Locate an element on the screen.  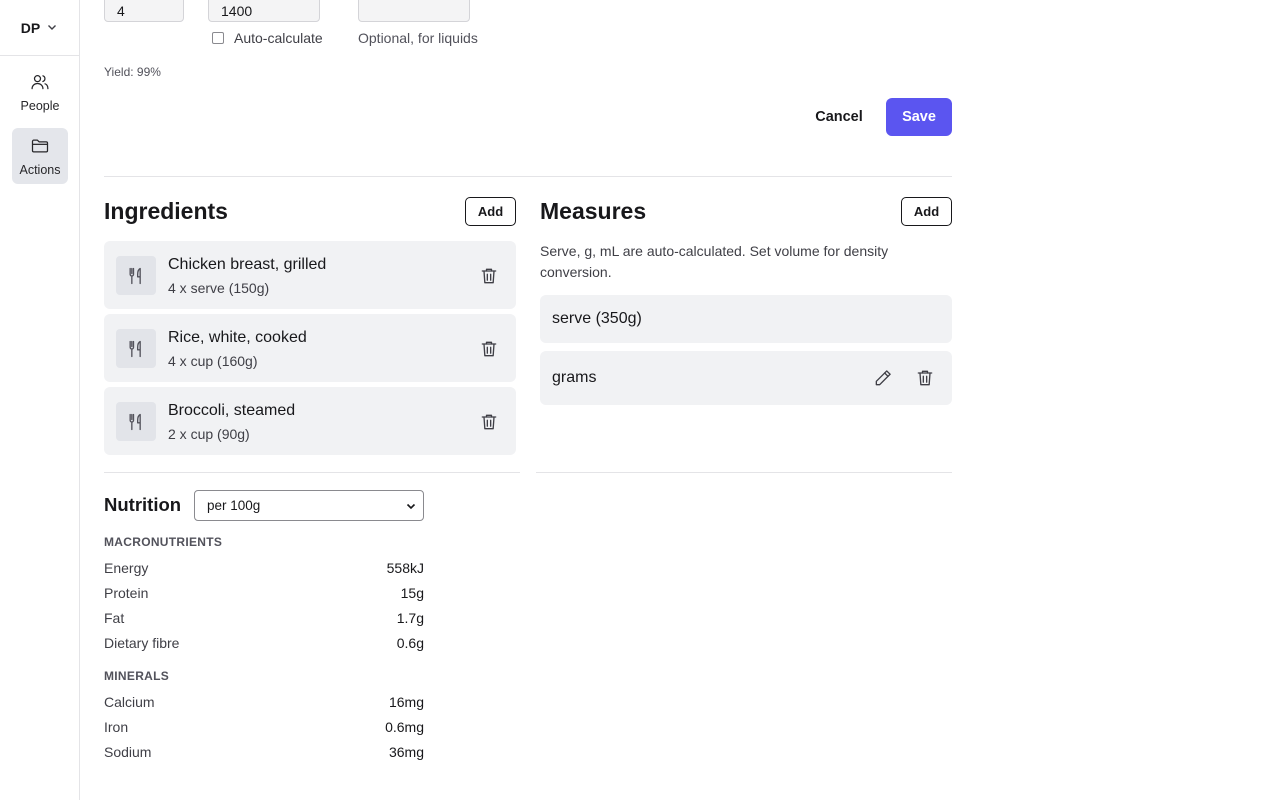
measure-item: grams is located at coordinates (746, 378).